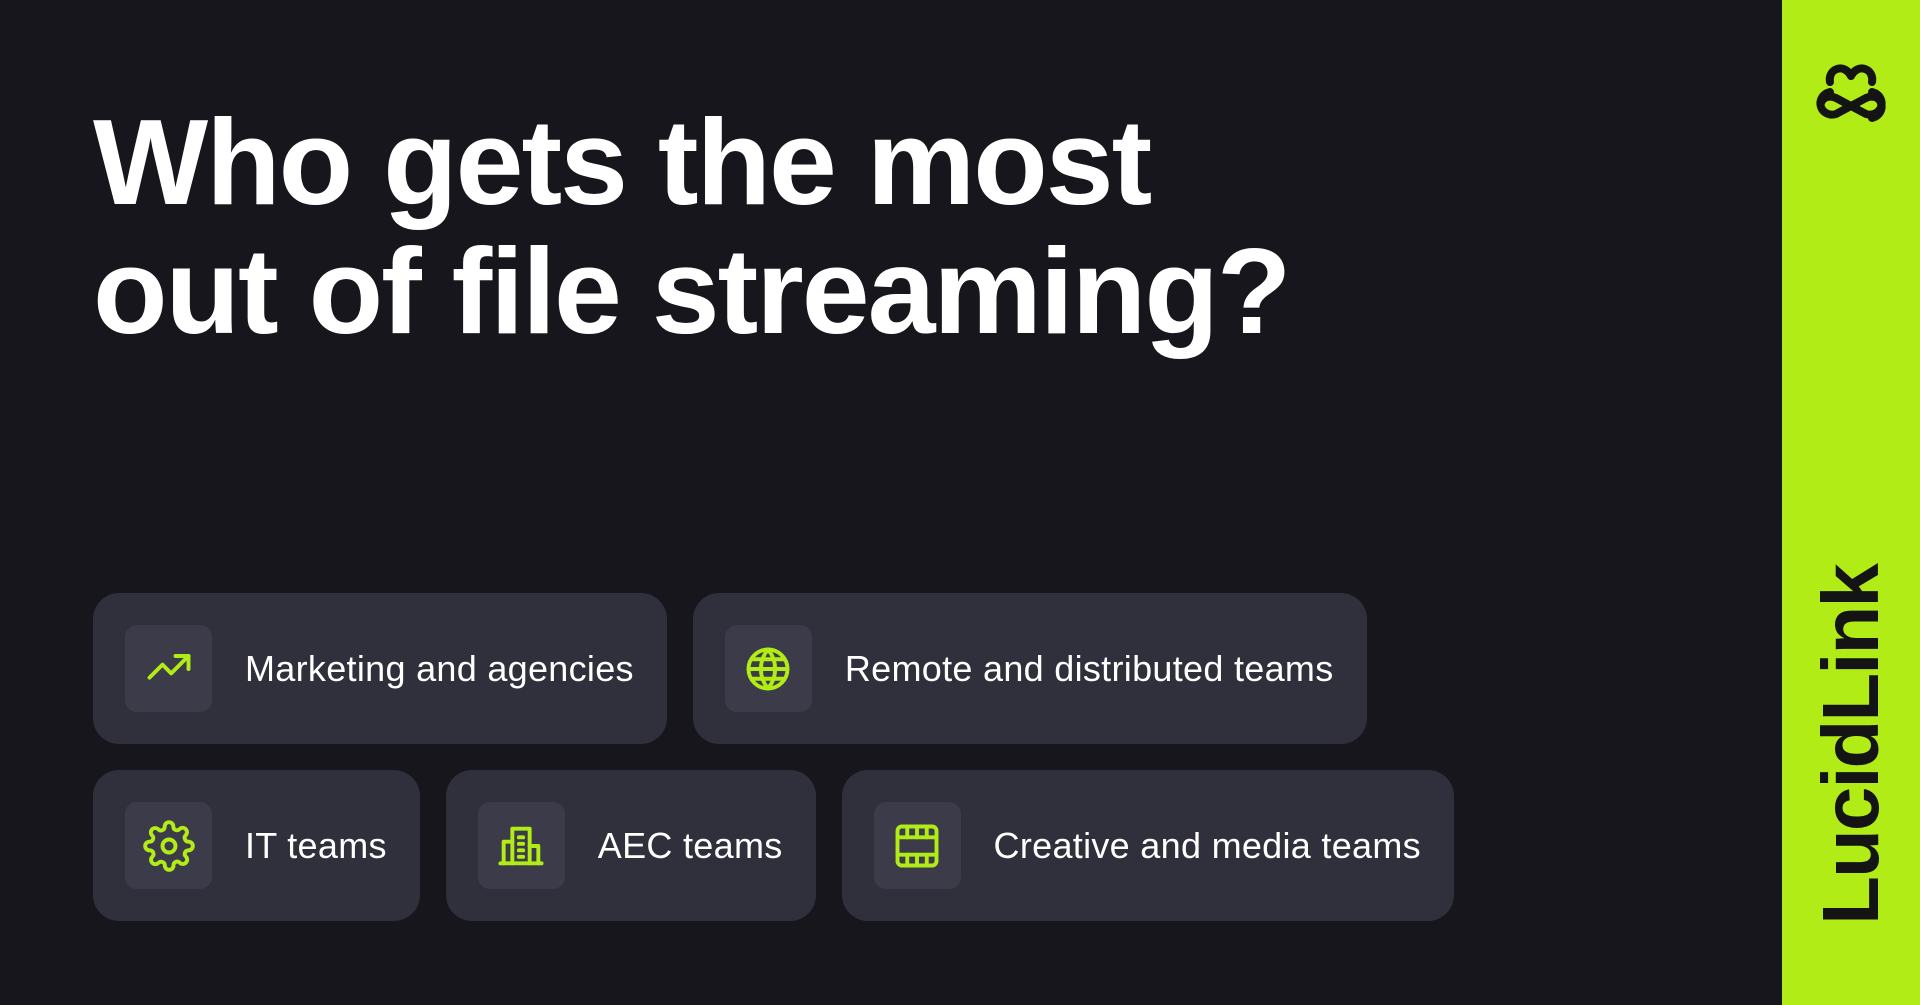 This screenshot has width=1920, height=1005. What do you see at coordinates (1850, 745) in the screenshot?
I see `brand-wordmark: LucidLink` at bounding box center [1850, 745].